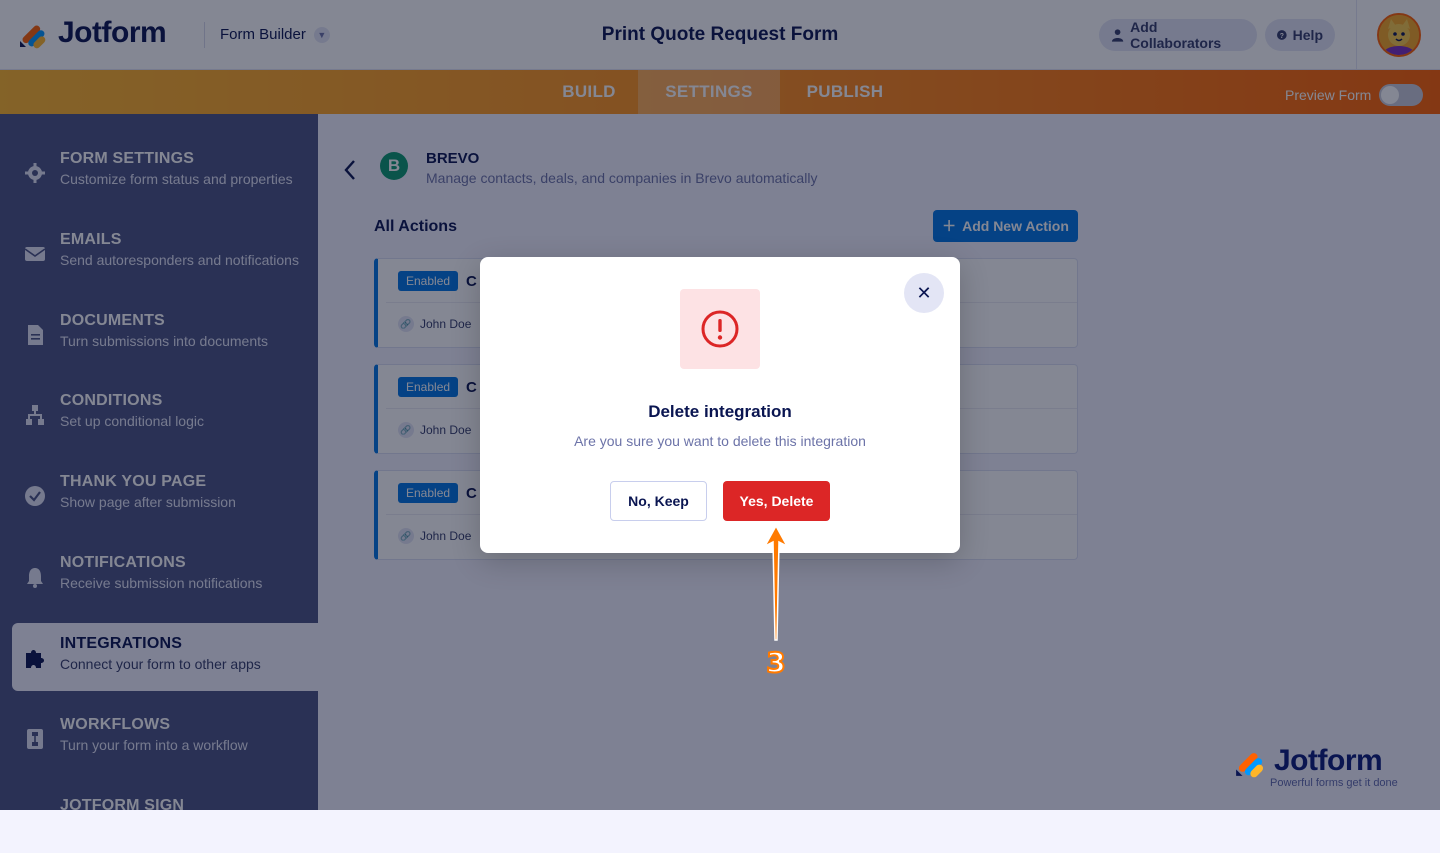 The height and width of the screenshot is (853, 1440). I want to click on step-number: 3, so click(775, 662).